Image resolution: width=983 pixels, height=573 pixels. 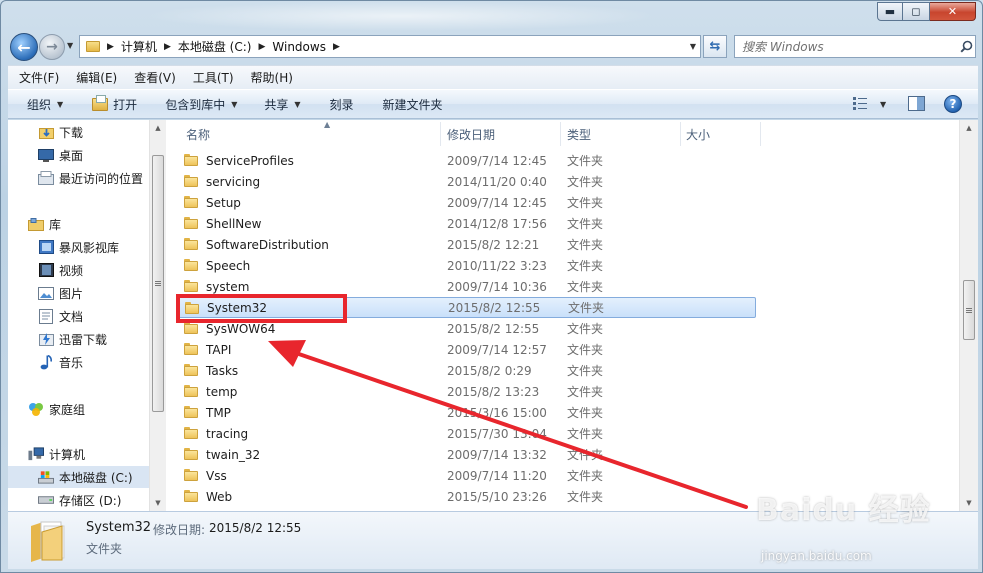 What do you see at coordinates (104, 549) in the screenshot?
I see `details-file-type: 文件夹` at bounding box center [104, 549].